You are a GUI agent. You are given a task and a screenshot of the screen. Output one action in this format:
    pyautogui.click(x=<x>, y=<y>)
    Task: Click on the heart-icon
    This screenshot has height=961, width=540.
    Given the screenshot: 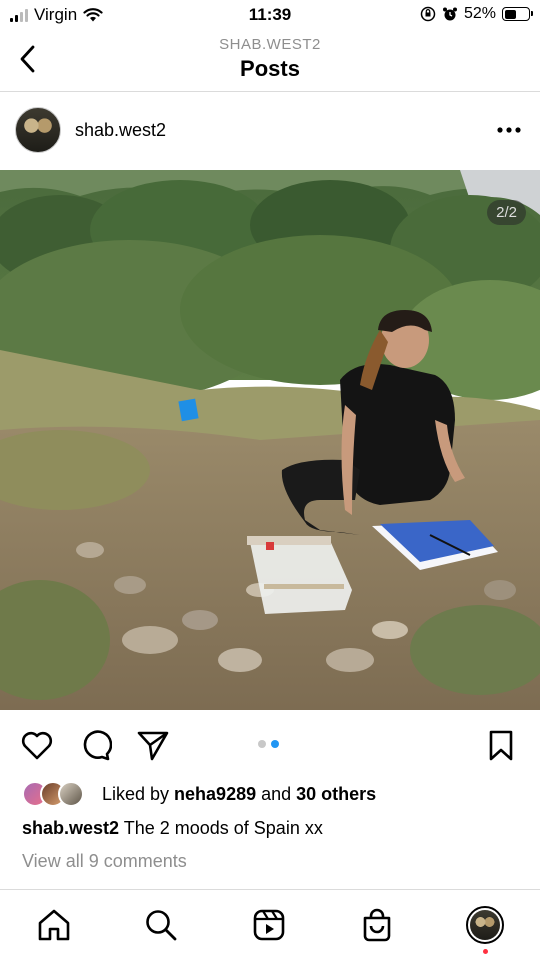 What is the action you would take?
    pyautogui.click(x=37, y=745)
    